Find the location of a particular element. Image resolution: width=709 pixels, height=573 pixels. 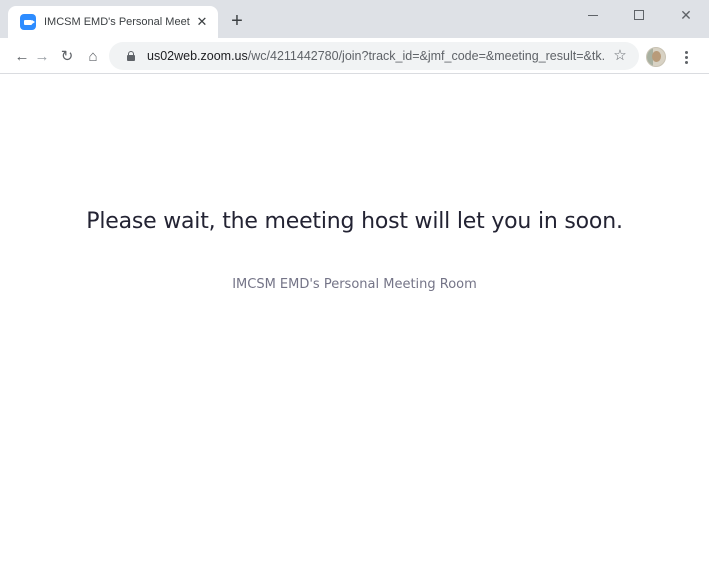

zoom-camera-icon is located at coordinates (28, 22).